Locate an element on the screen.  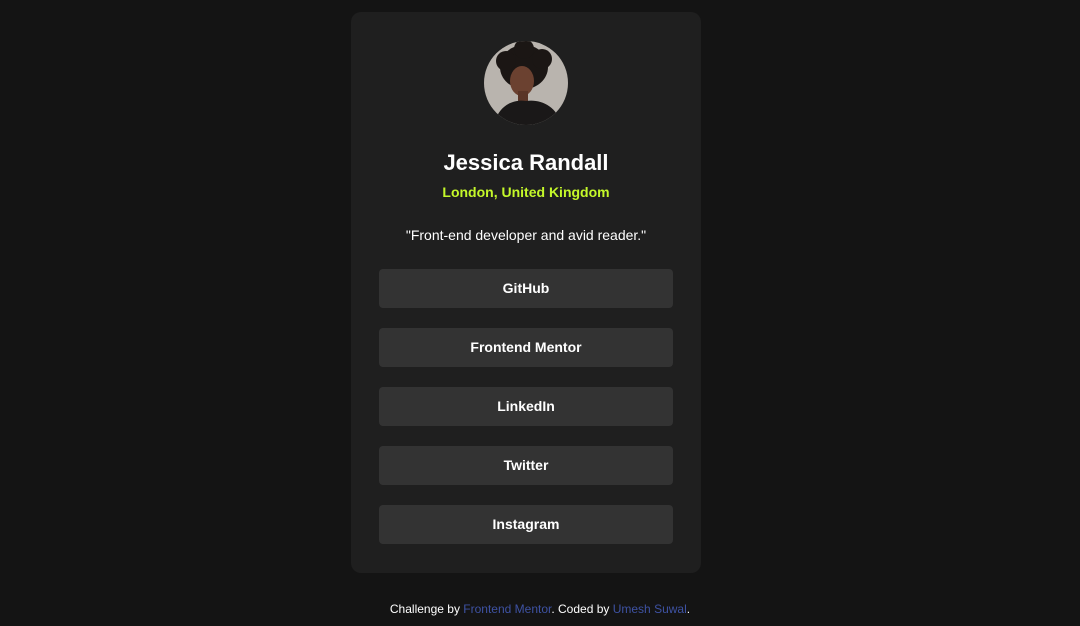
twitter-link-button: Twitter is located at coordinates (526, 465).